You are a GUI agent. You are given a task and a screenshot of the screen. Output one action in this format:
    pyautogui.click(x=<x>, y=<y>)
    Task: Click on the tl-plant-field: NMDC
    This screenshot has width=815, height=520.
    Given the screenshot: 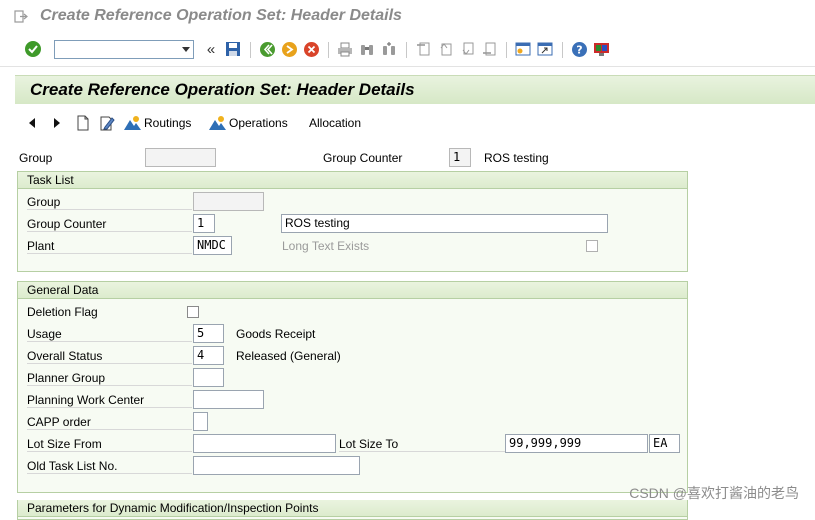 What is the action you would take?
    pyautogui.click(x=212, y=245)
    